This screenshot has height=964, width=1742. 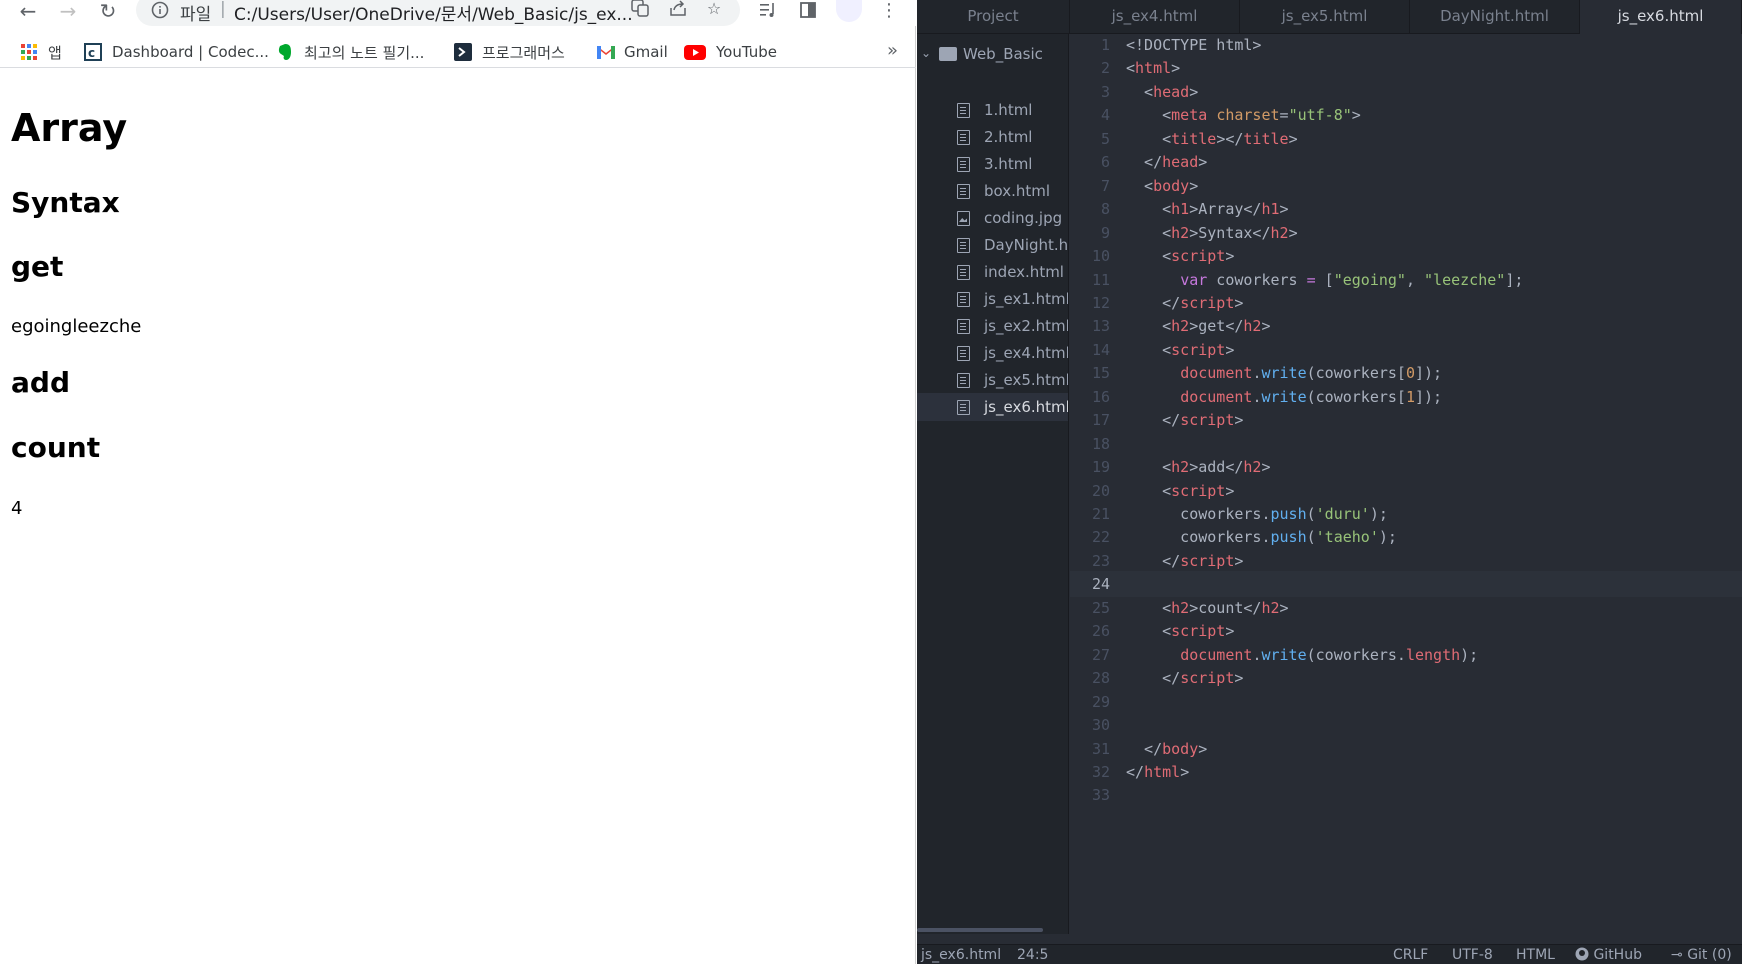 What do you see at coordinates (1406, 467) in the screenshot?
I see `code-line: 19 <h2>add</h2>` at bounding box center [1406, 467].